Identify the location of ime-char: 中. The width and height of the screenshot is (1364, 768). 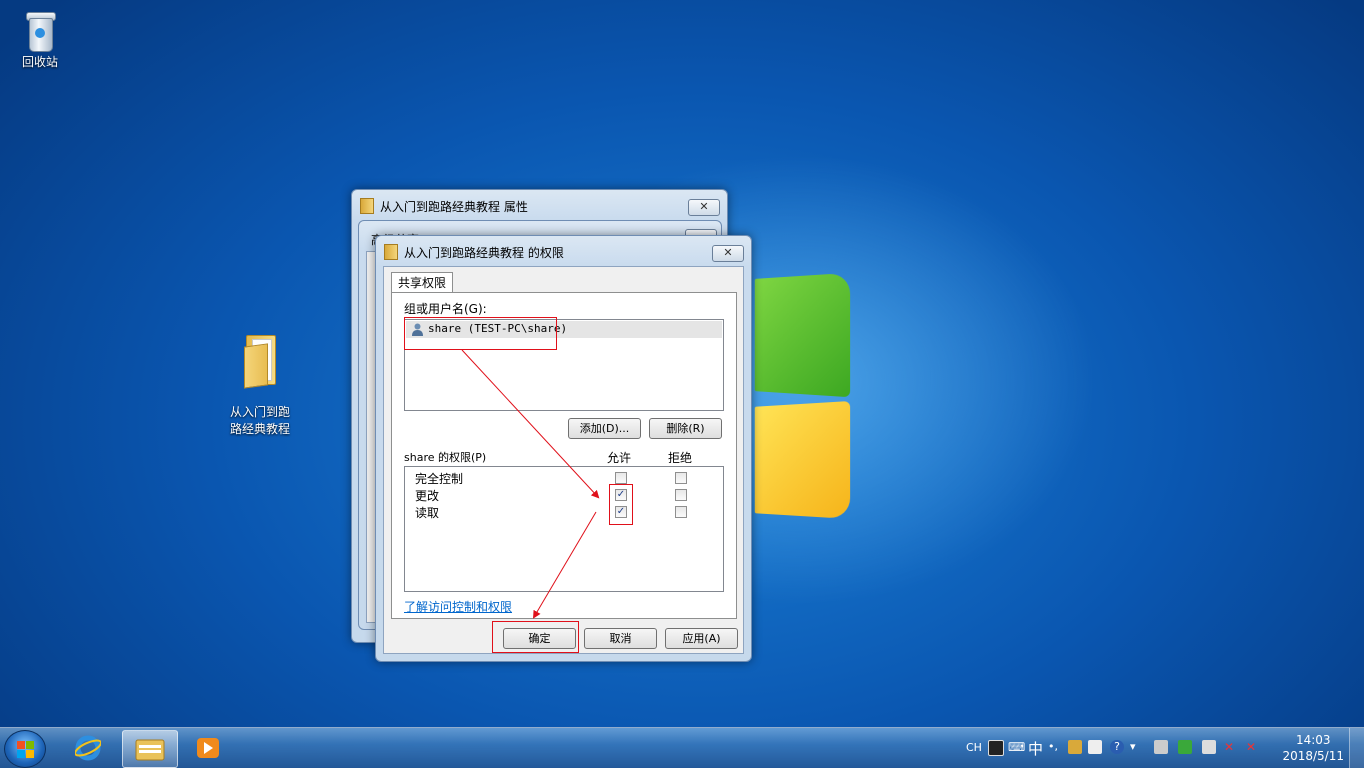
(1035, 748).